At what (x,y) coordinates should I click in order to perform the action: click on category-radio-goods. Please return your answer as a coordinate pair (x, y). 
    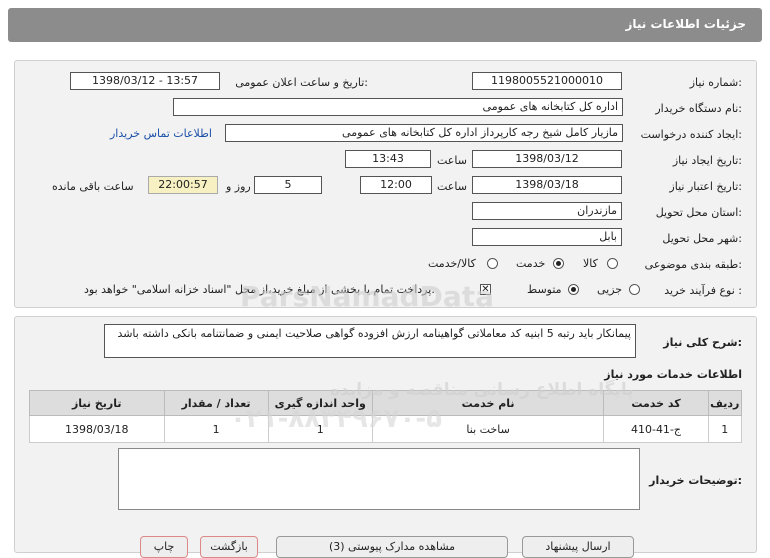
    Looking at the image, I should click on (612, 263).